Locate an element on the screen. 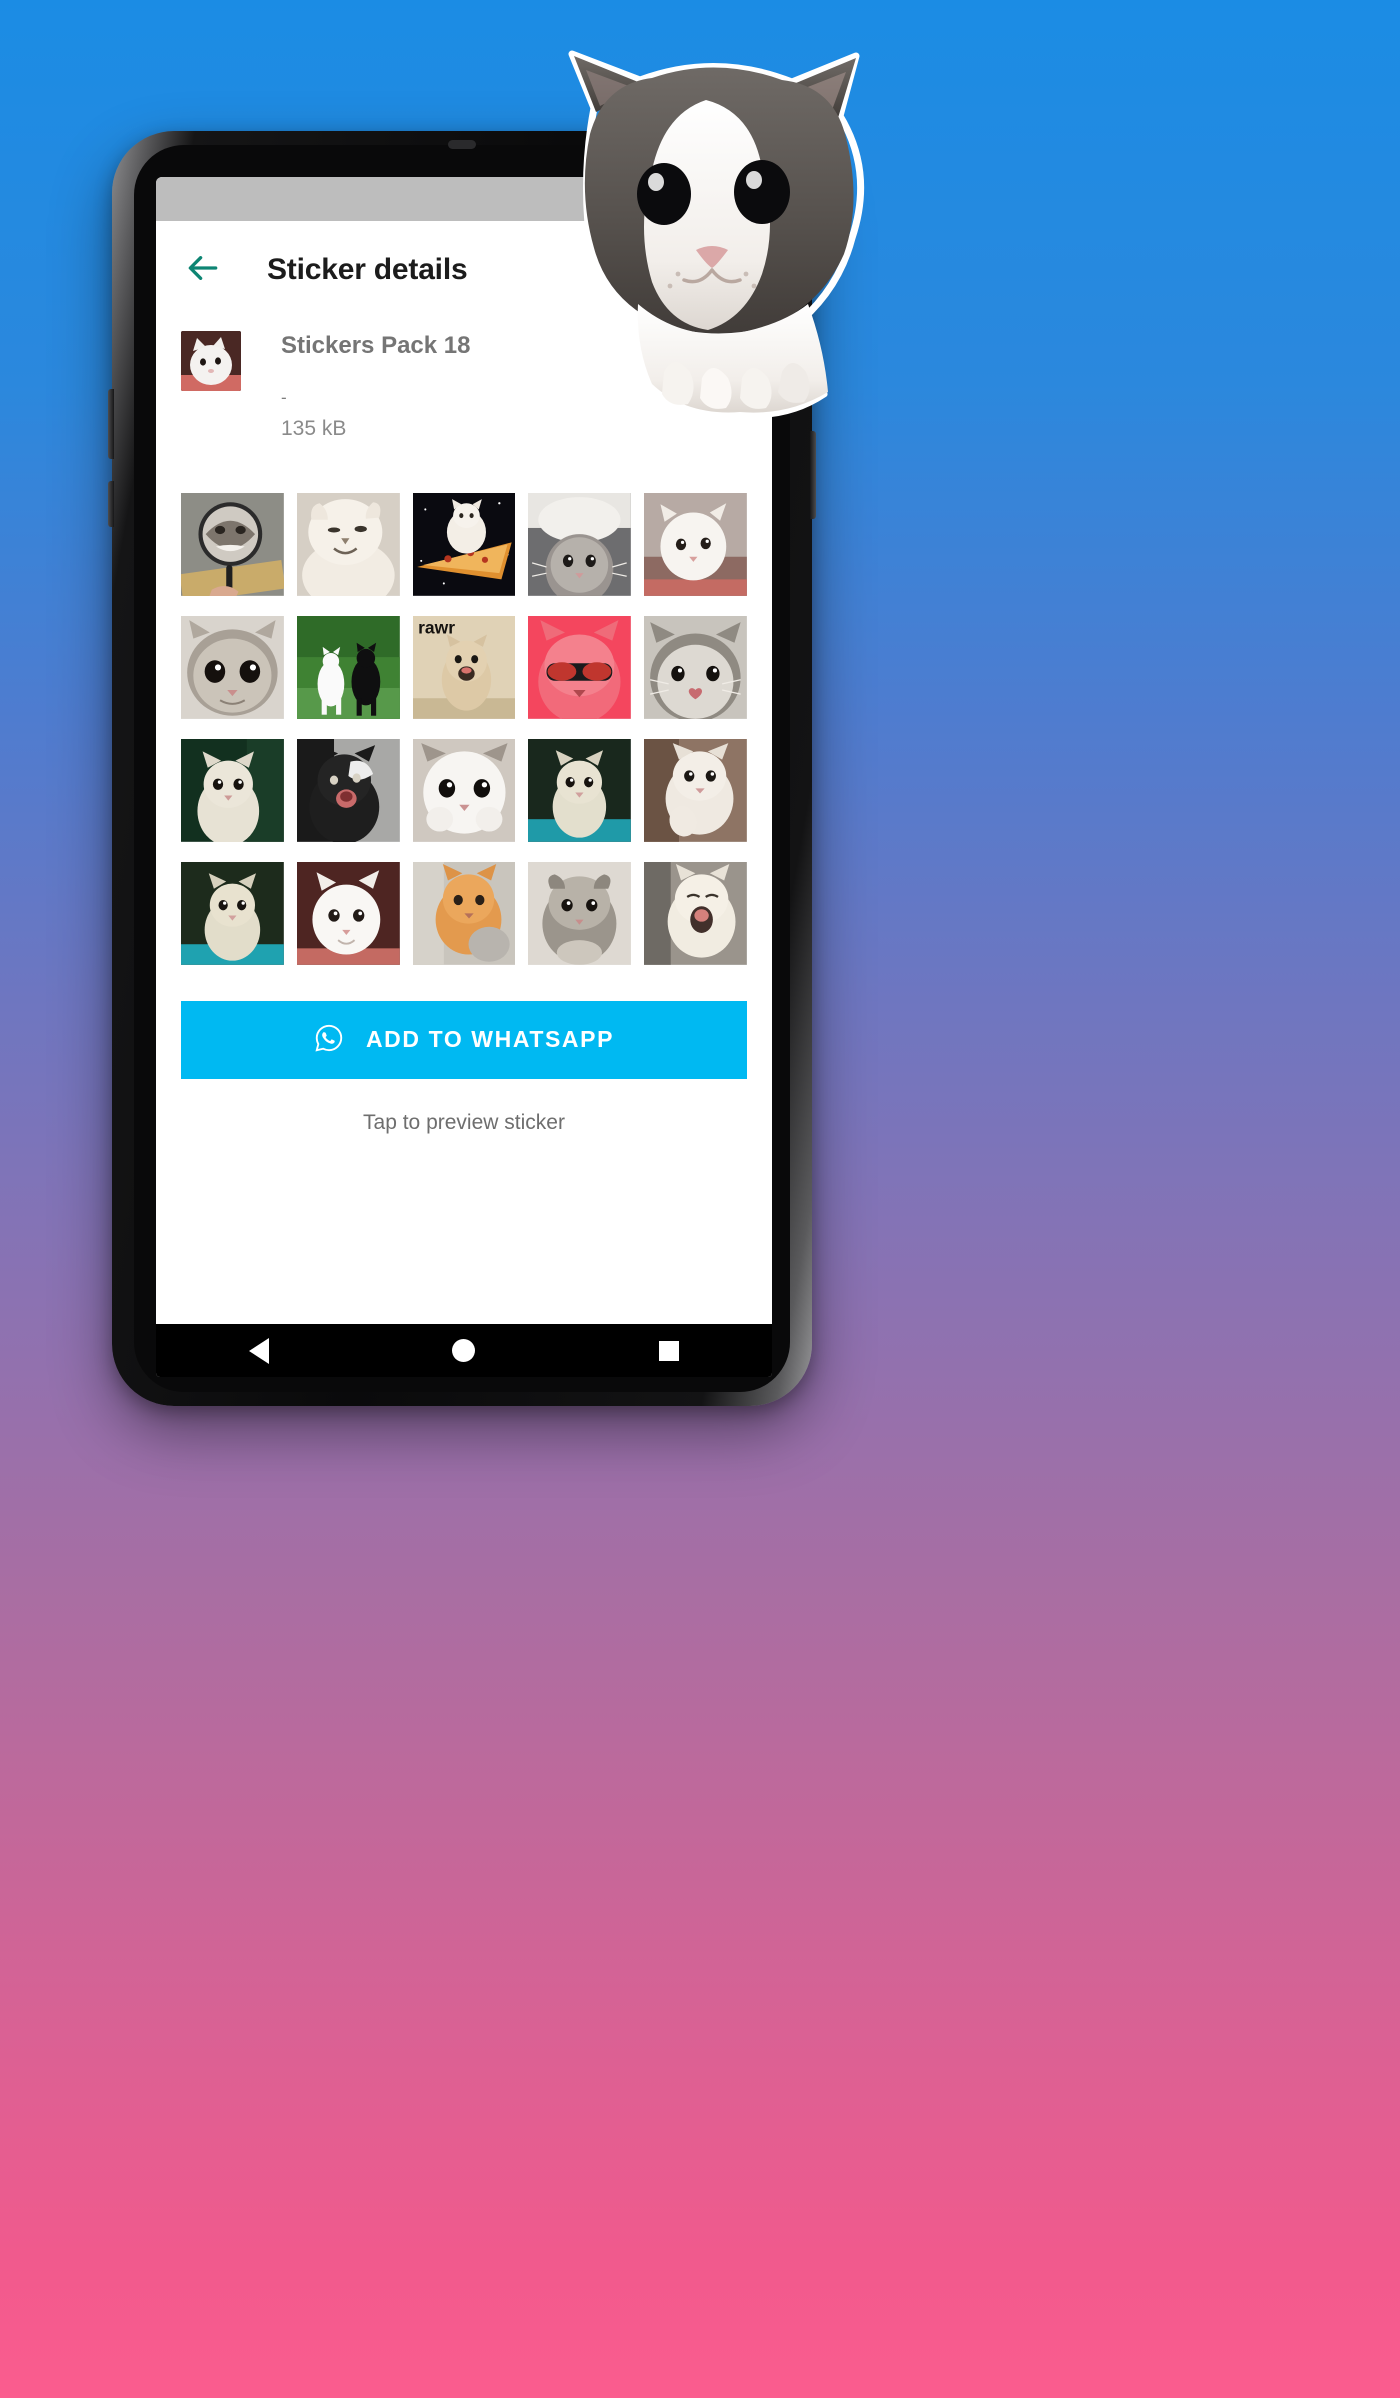 Image resolution: width=1400 pixels, height=2398 pixels. pack-thumbnail is located at coordinates (211, 361).